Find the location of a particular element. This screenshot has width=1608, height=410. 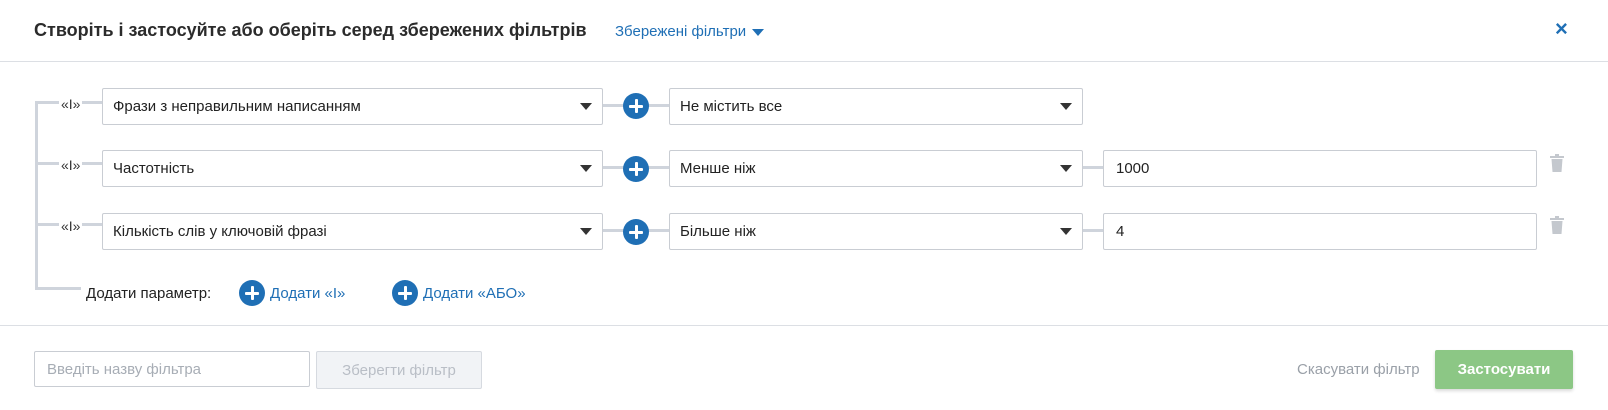

field-select: Частотність is located at coordinates (352, 168).